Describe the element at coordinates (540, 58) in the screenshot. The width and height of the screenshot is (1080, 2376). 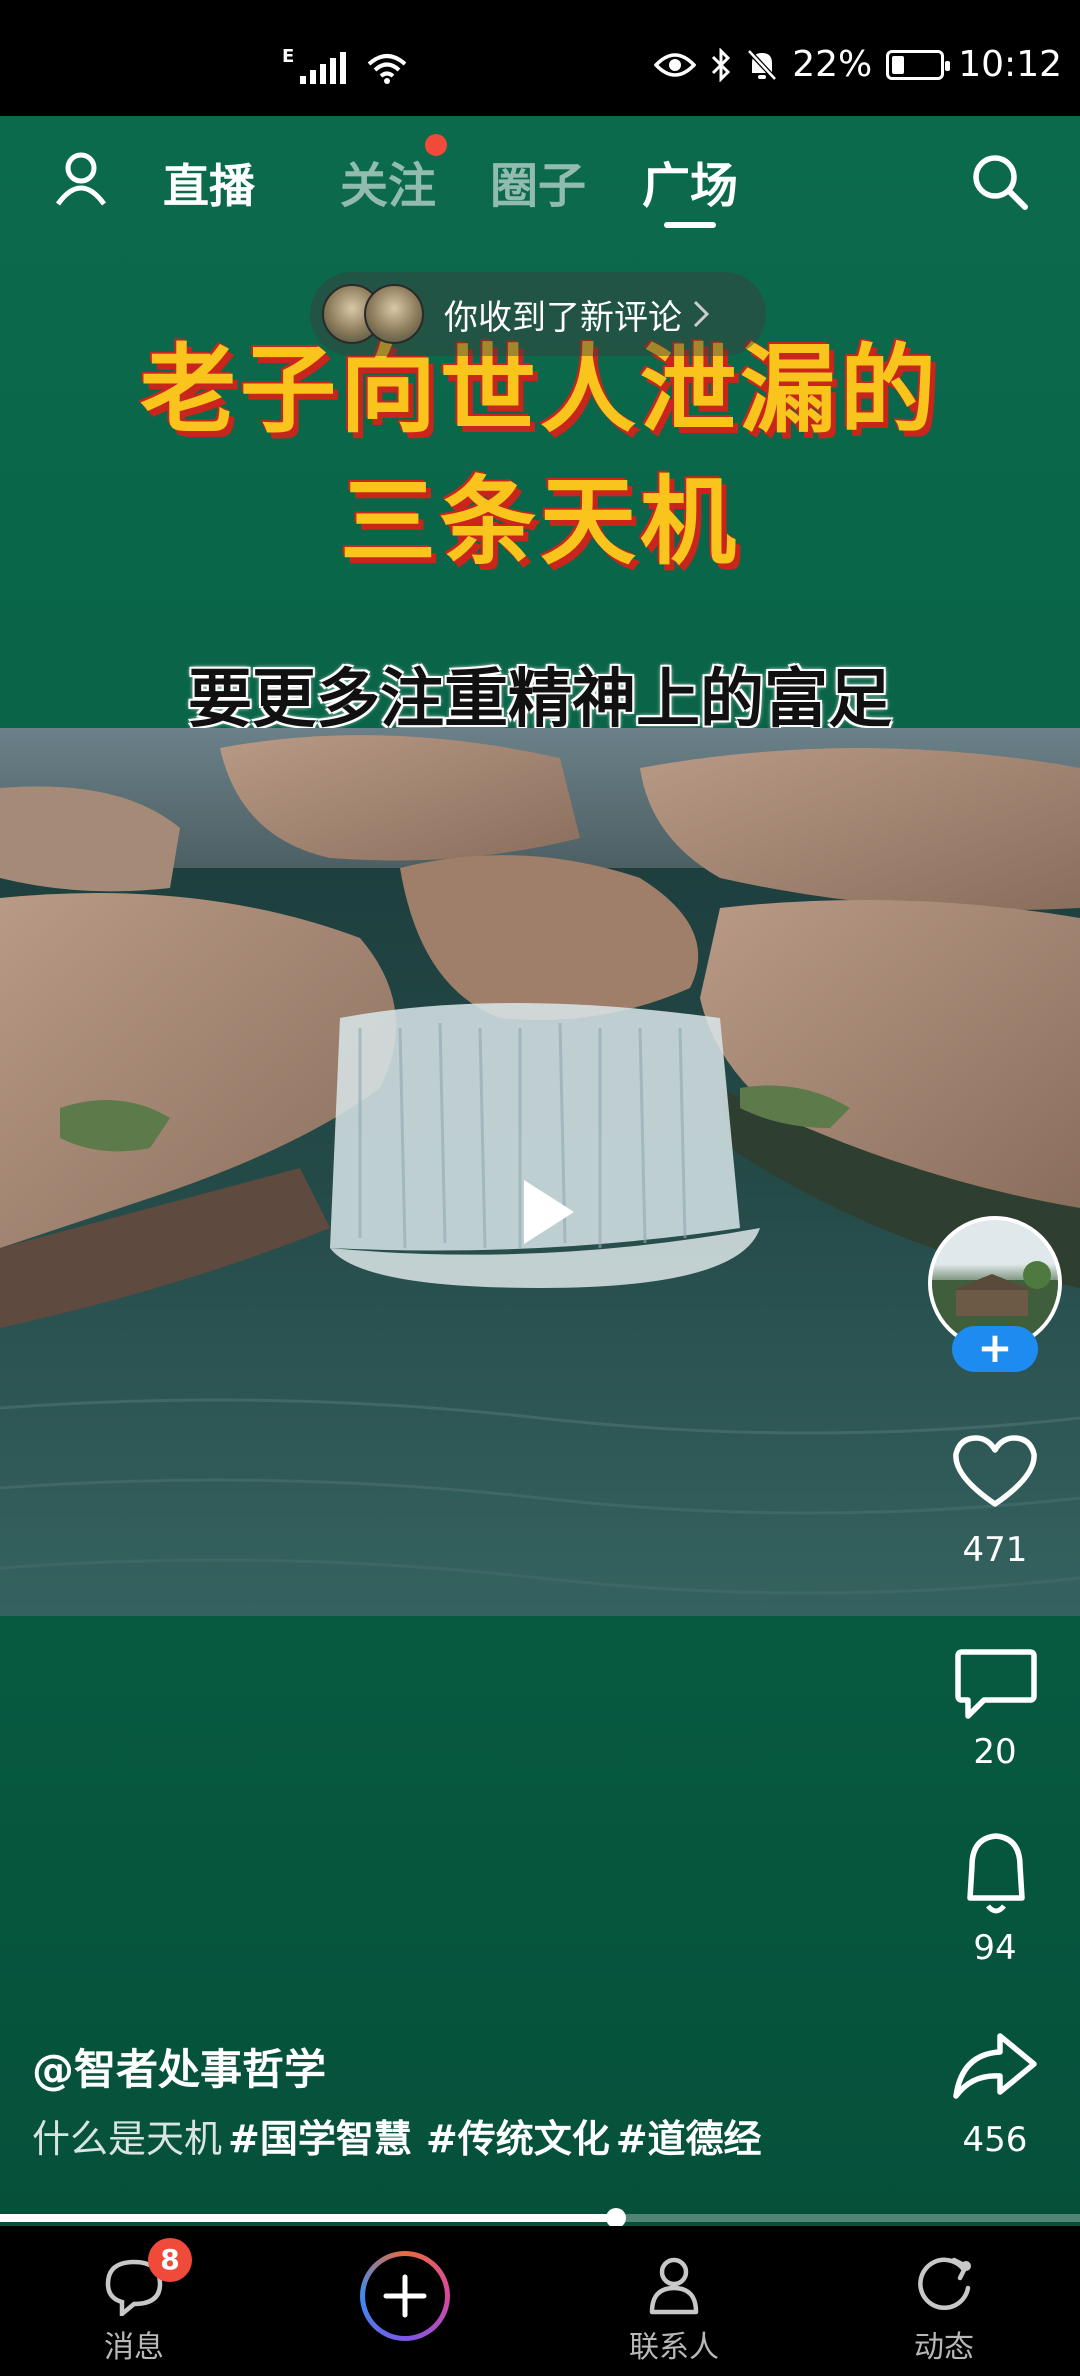
I see `status-bar: E 22% 10:12` at that location.